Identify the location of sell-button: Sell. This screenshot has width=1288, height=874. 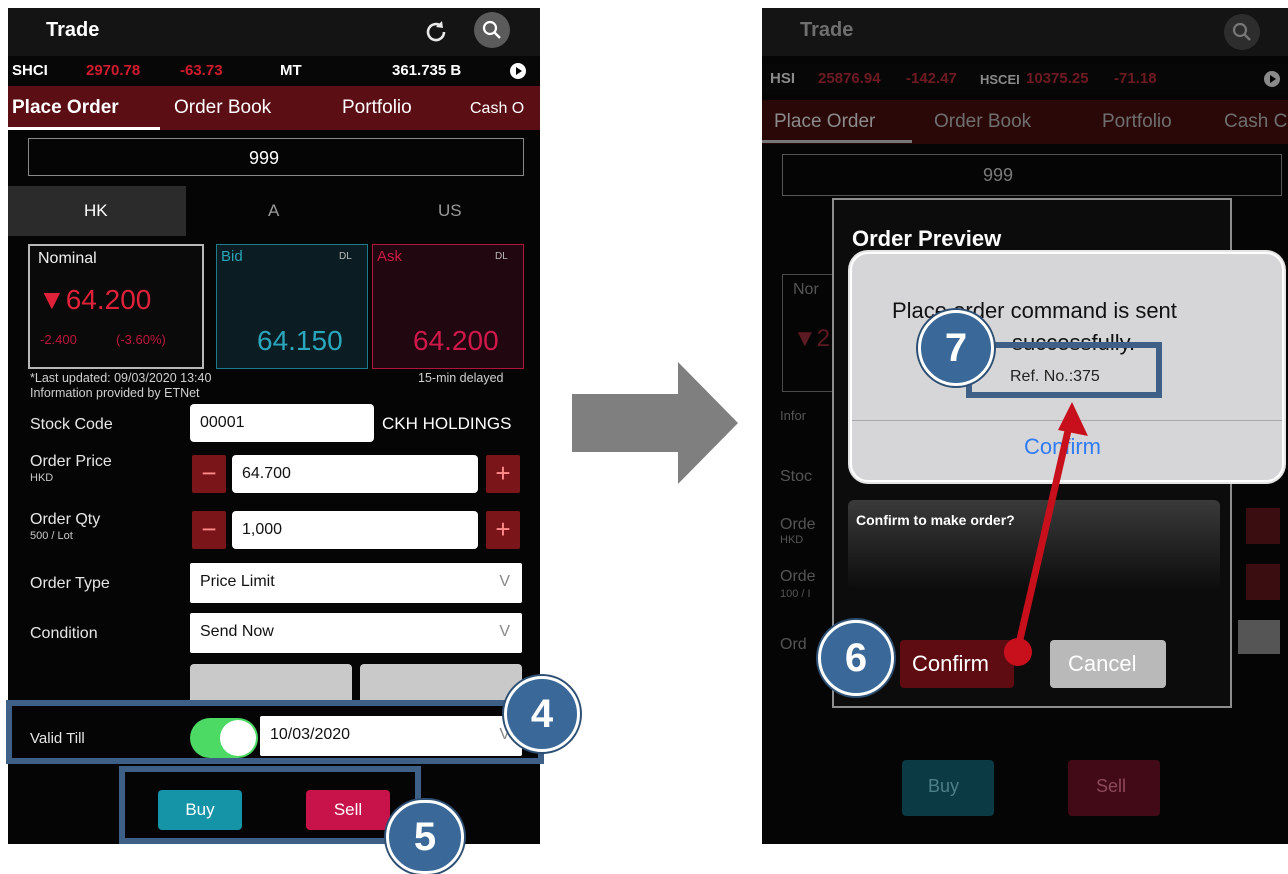
(1114, 788).